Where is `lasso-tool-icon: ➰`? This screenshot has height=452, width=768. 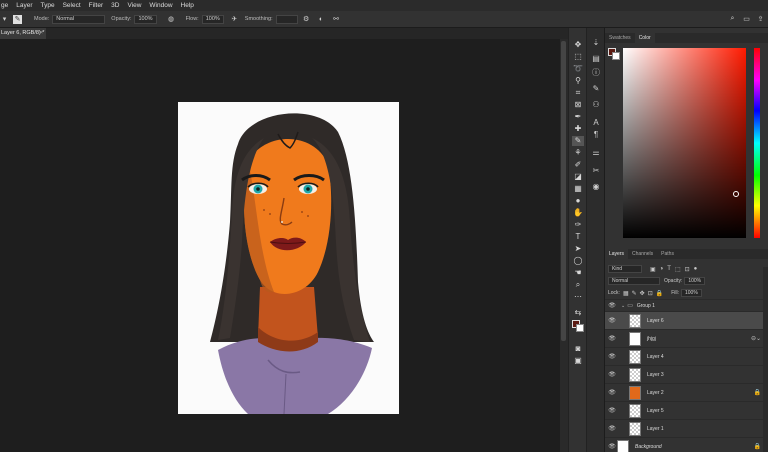 lasso-tool-icon: ➰ is located at coordinates (578, 69).